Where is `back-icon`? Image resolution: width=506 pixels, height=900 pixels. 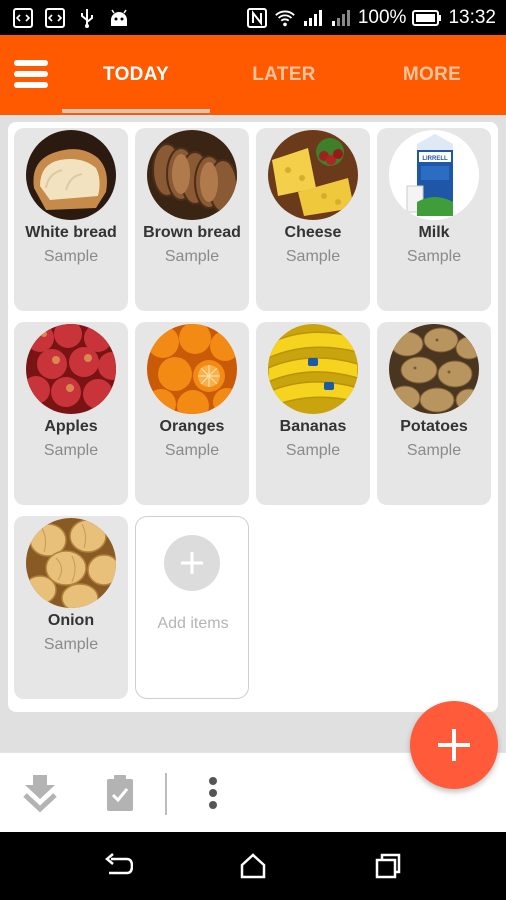 back-icon is located at coordinates (118, 866).